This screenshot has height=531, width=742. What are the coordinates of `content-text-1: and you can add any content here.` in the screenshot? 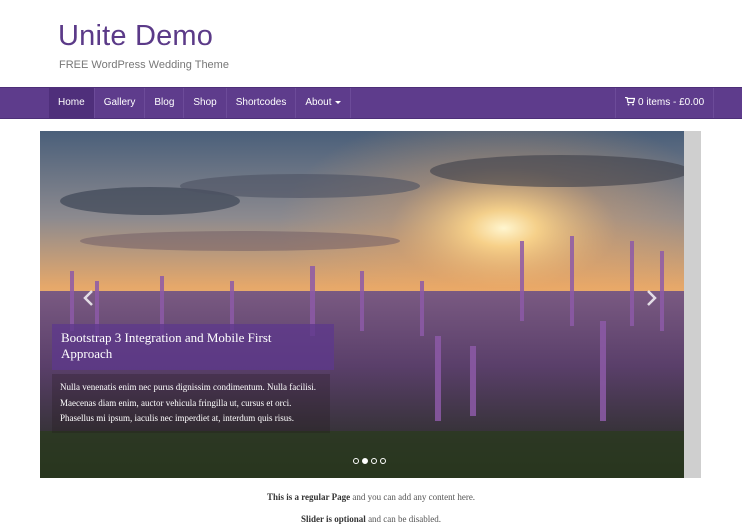 It's located at (413, 497).